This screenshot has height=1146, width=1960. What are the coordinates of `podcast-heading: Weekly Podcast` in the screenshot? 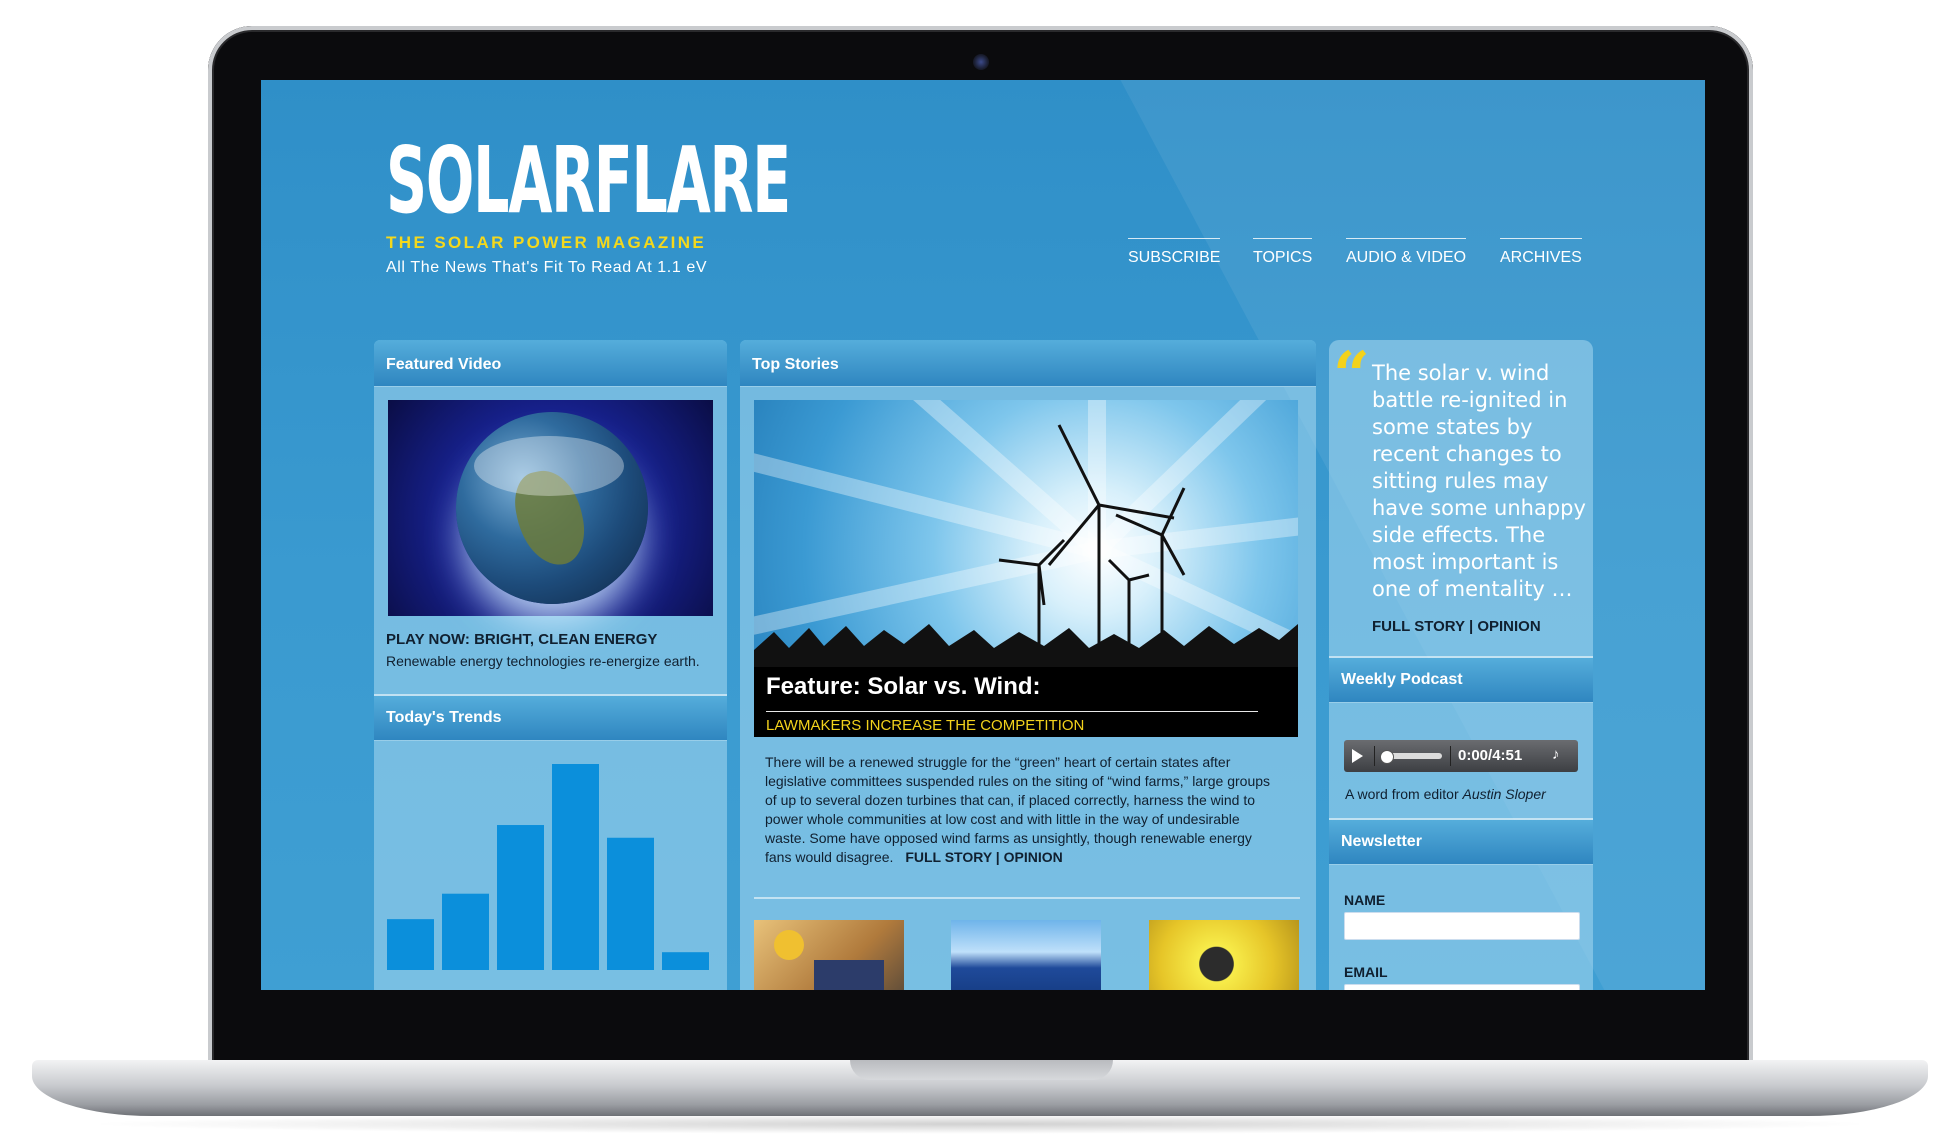 It's located at (1461, 680).